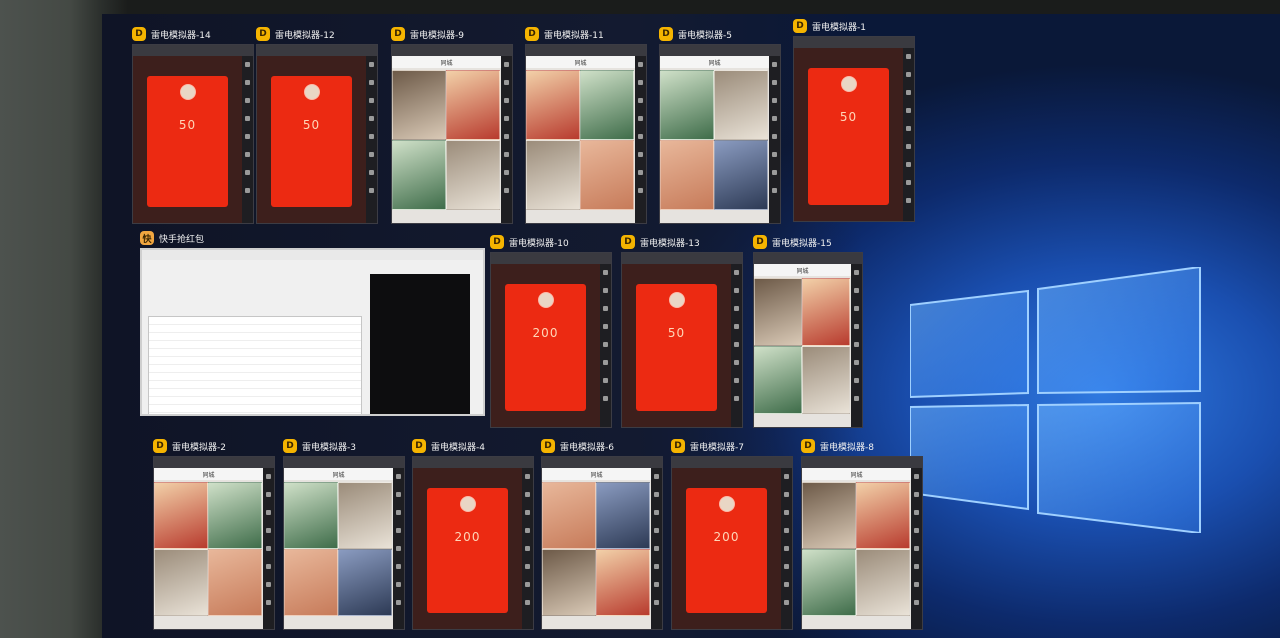 The height and width of the screenshot is (638, 1280). I want to click on emulator-title-bar: D 雷电模拟器-1, so click(829, 26).